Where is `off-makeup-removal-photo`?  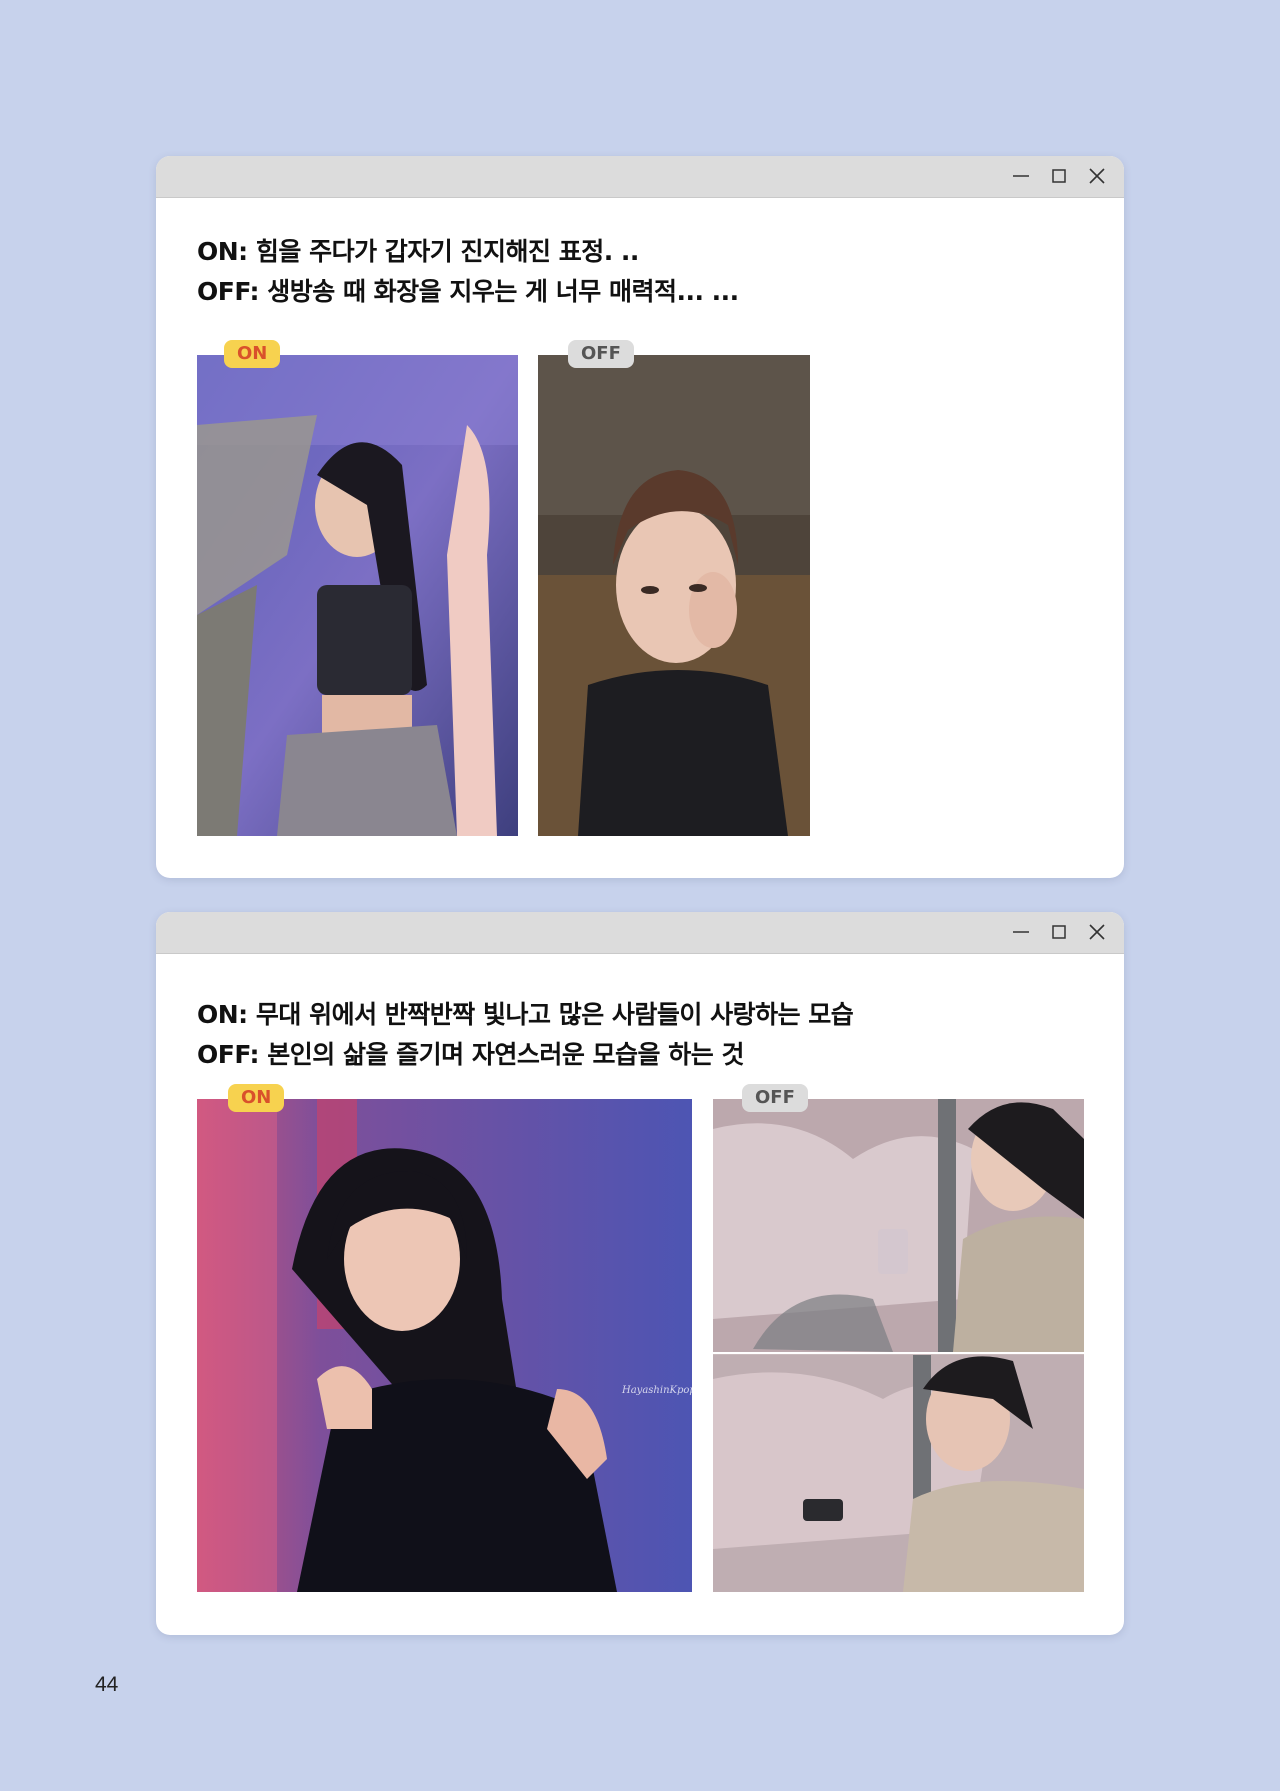 off-makeup-removal-photo is located at coordinates (674, 595).